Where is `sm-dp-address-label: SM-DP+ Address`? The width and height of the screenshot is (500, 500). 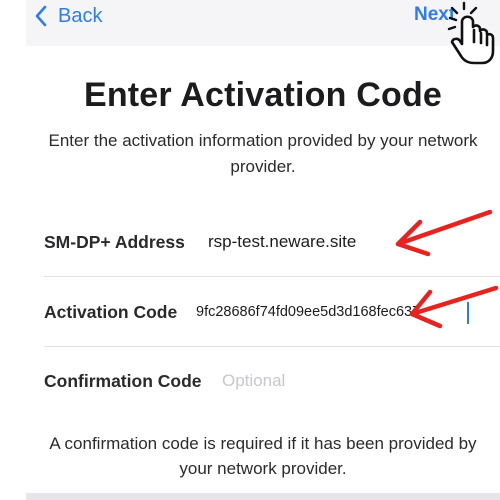 sm-dp-address-label: SM-DP+ Address is located at coordinates (114, 241).